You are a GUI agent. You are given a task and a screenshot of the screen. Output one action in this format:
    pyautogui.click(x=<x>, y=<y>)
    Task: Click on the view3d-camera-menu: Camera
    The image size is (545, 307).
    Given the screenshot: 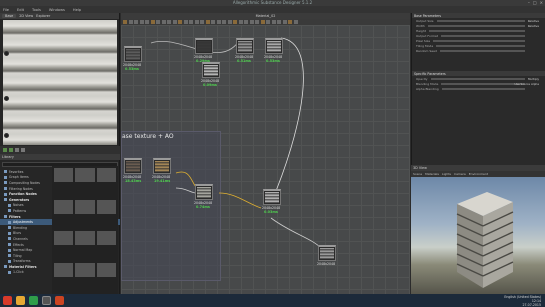 What is the action you would take?
    pyautogui.click(x=460, y=174)
    